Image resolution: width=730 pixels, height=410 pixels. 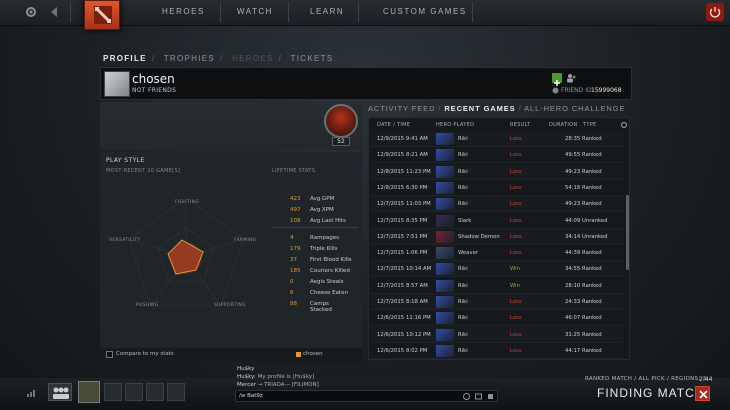 What do you see at coordinates (555, 90) in the screenshot?
I see `steam-icon` at bounding box center [555, 90].